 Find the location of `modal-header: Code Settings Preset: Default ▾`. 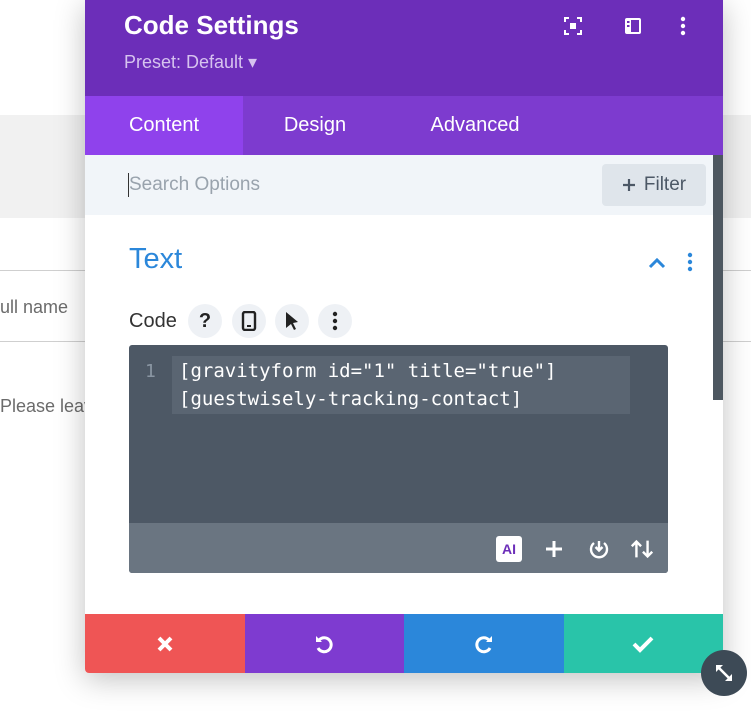

modal-header: Code Settings Preset: Default ▾ is located at coordinates (404, 48).